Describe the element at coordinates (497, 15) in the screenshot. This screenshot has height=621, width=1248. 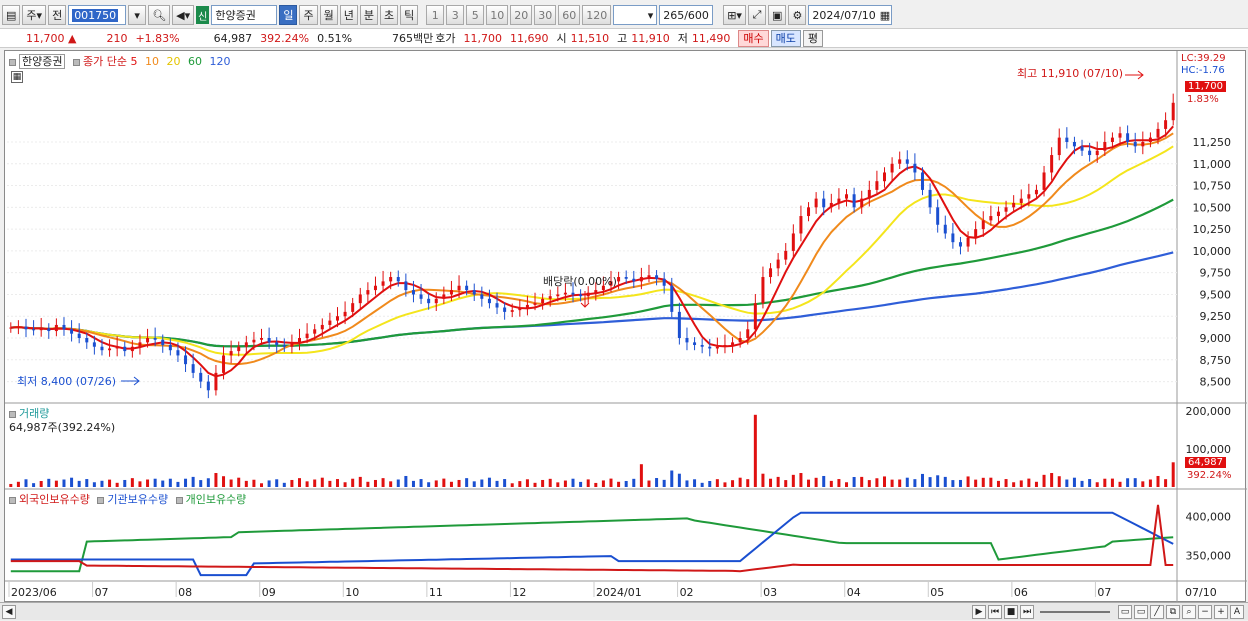
I see `interval-10: 10` at that location.